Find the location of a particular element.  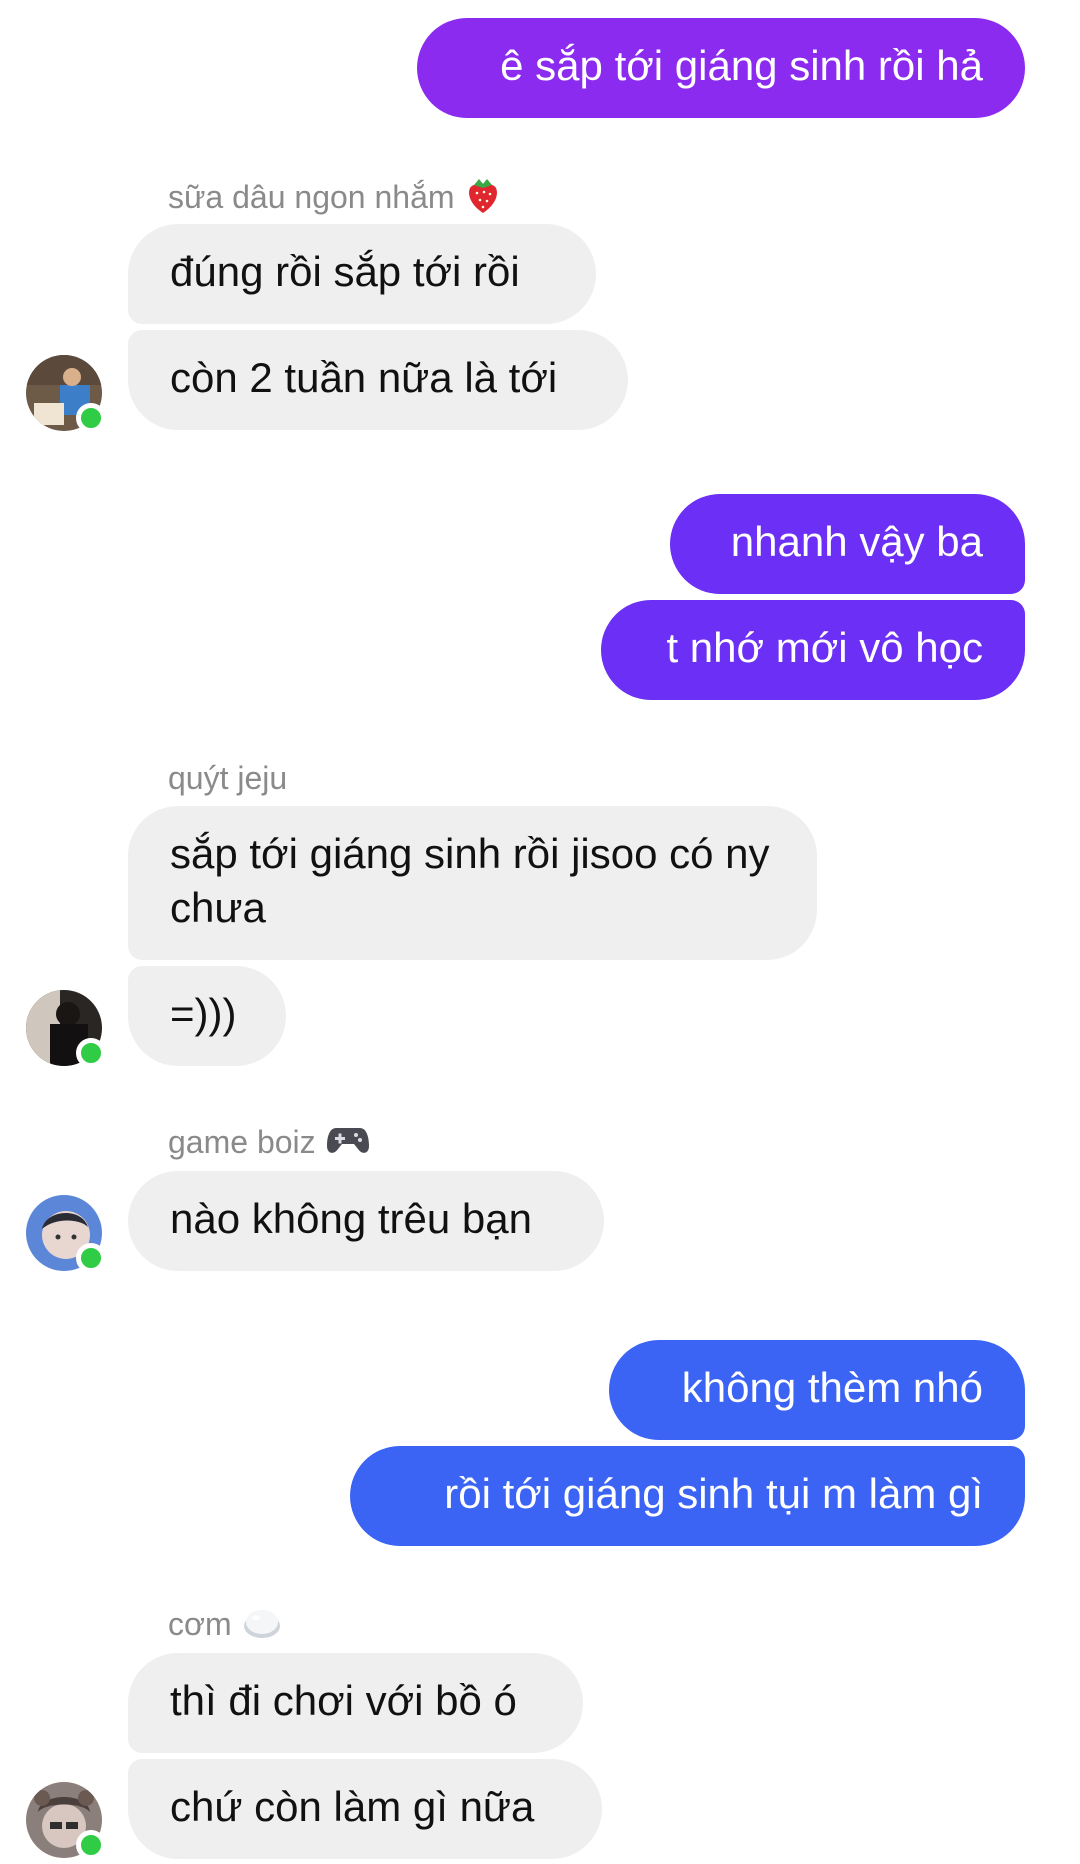

outgoing-message: ê sắp tới giáng sinh rồi hả is located at coordinates (721, 68).